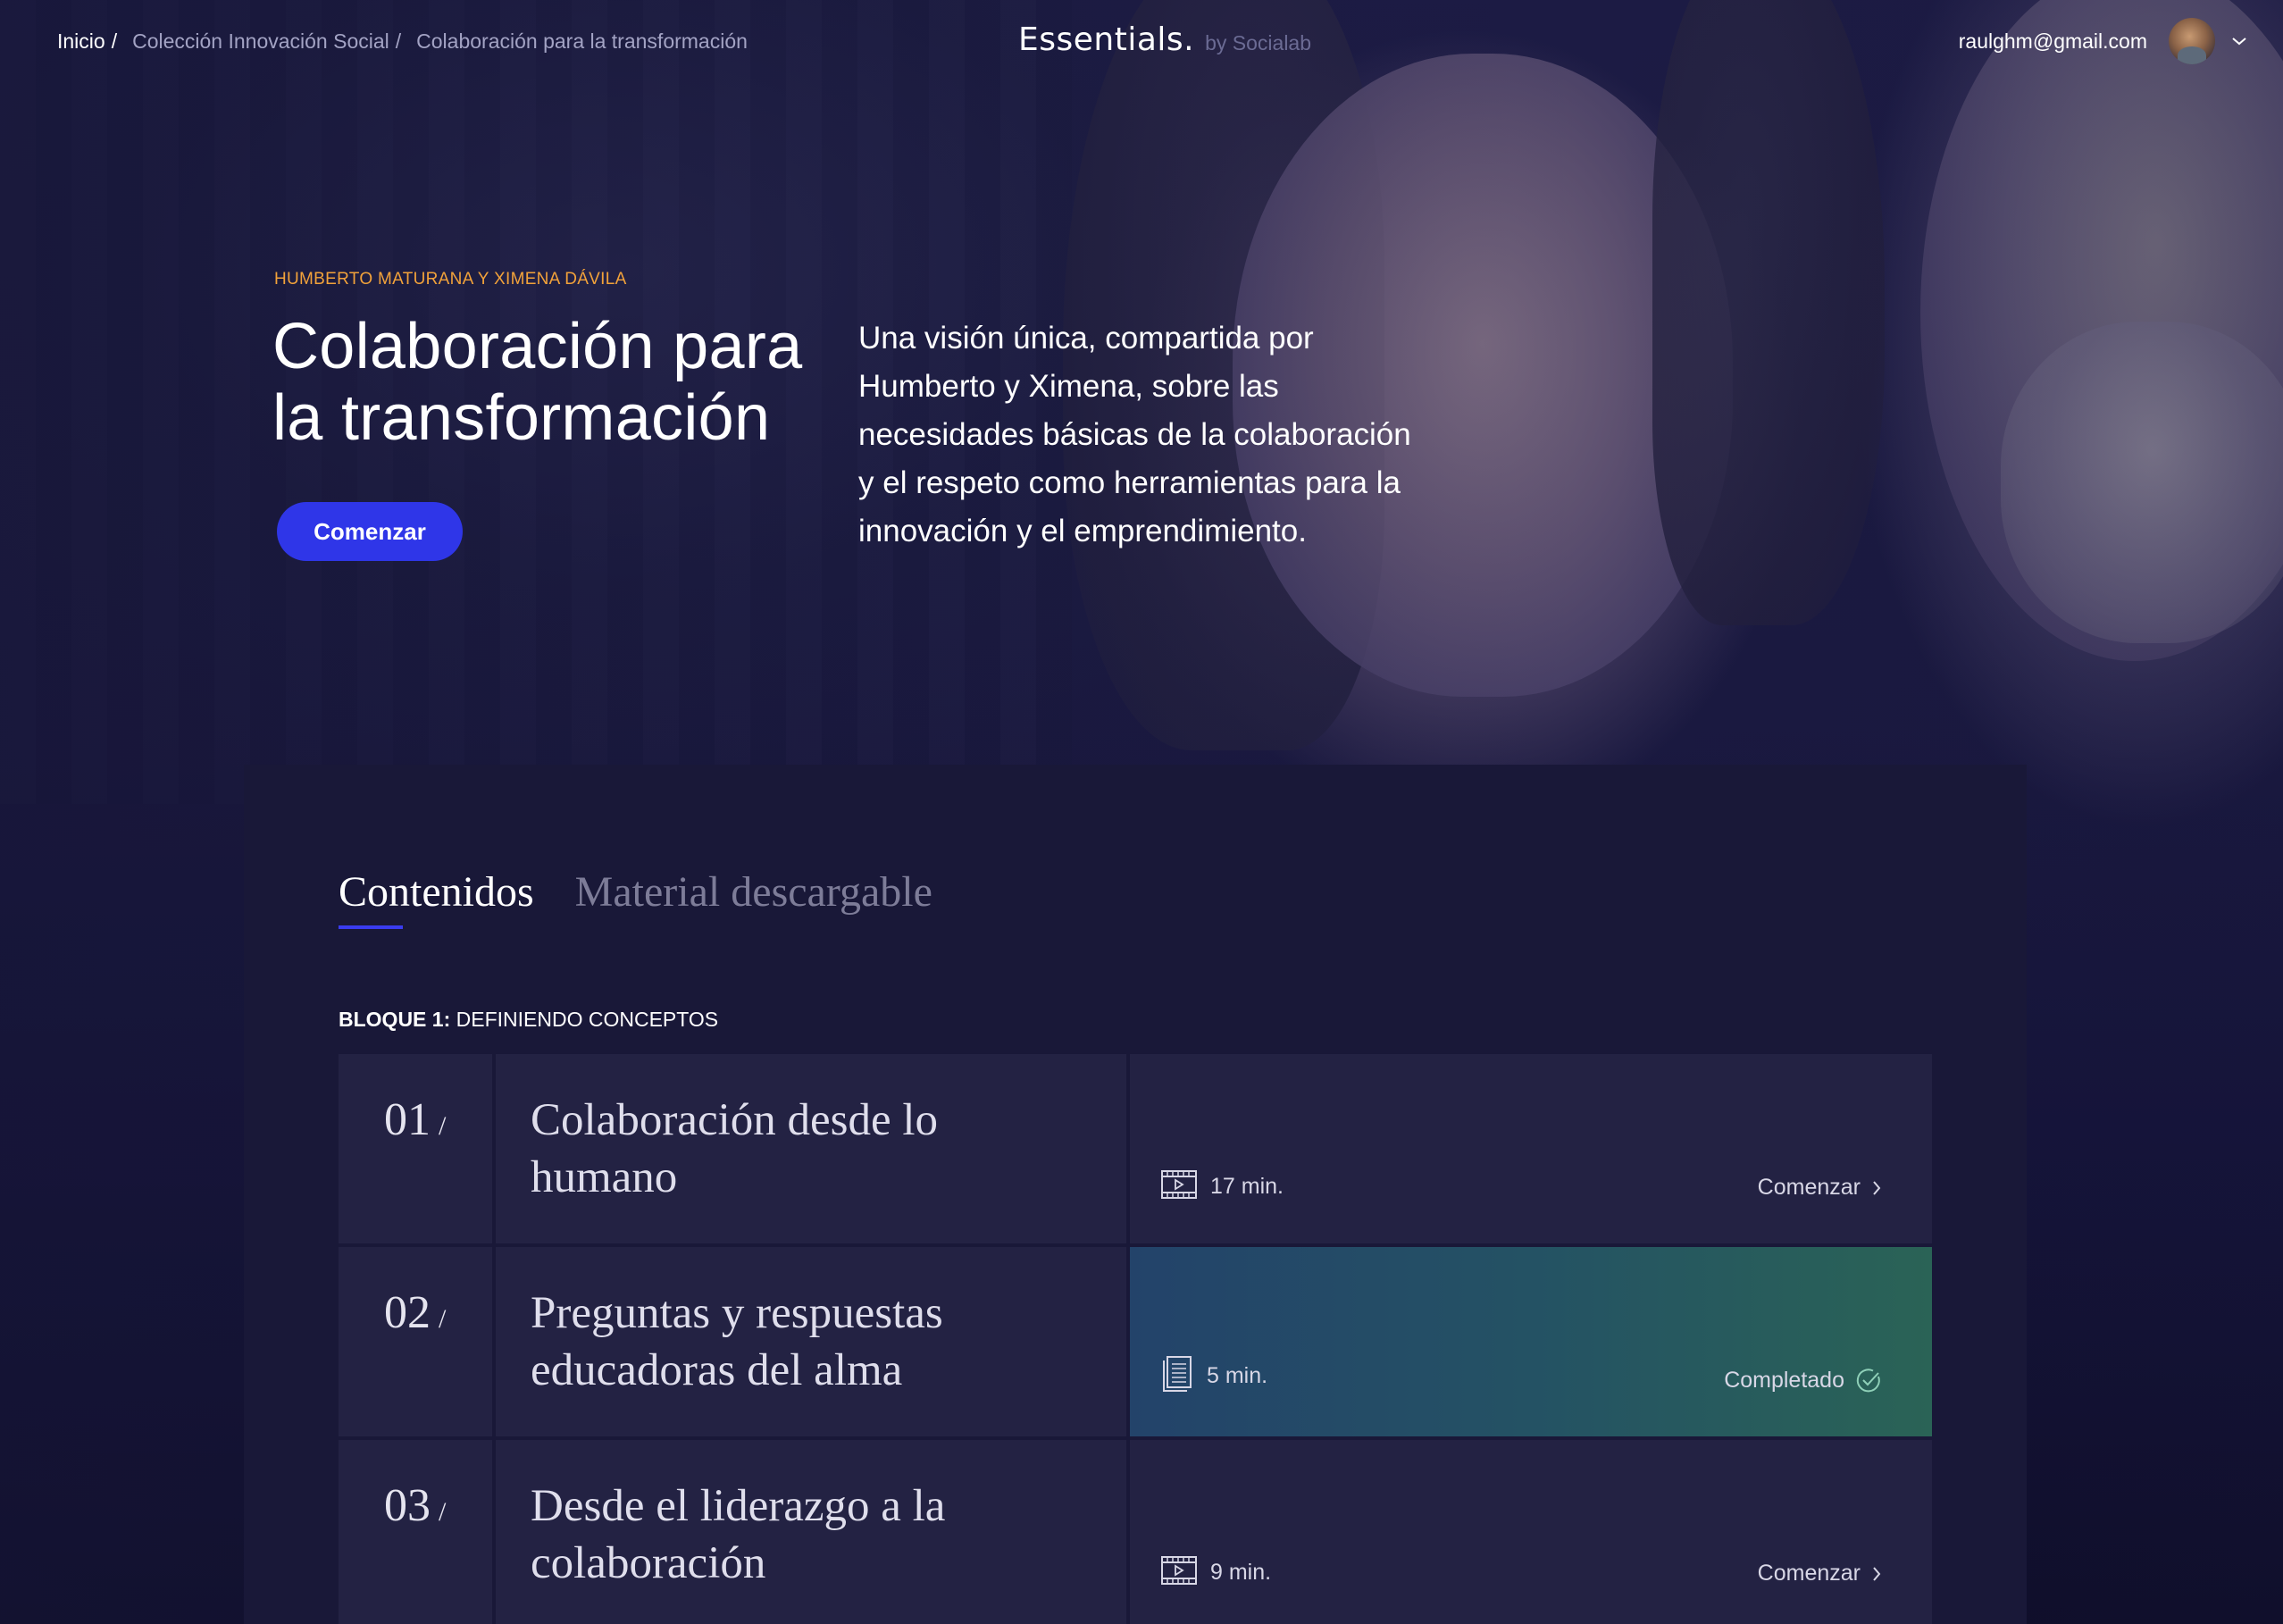 Image resolution: width=2283 pixels, height=1624 pixels. What do you see at coordinates (1868, 1380) in the screenshot?
I see `check-circle-icon` at bounding box center [1868, 1380].